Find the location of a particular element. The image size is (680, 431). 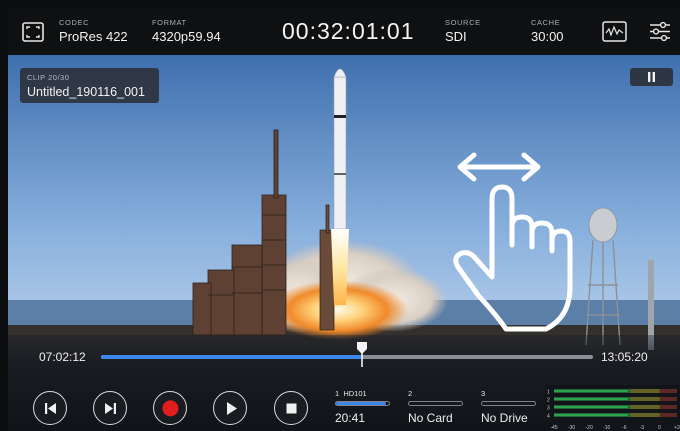

play-button is located at coordinates (230, 408).